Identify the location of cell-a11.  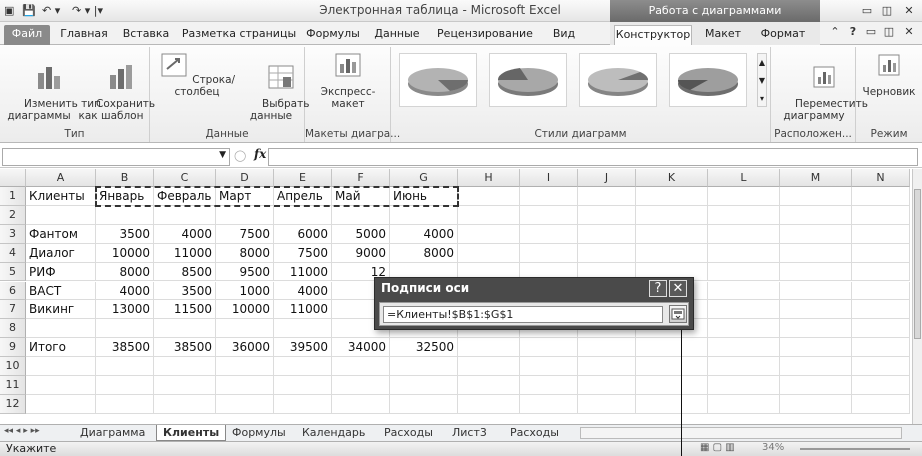
(61, 385).